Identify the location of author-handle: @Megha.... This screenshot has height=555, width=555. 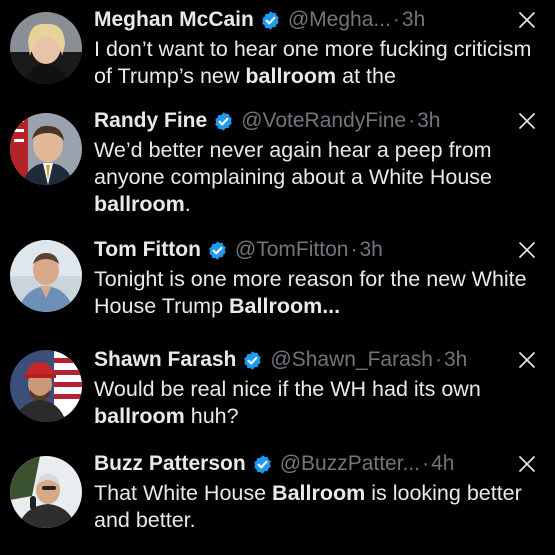
(339, 20).